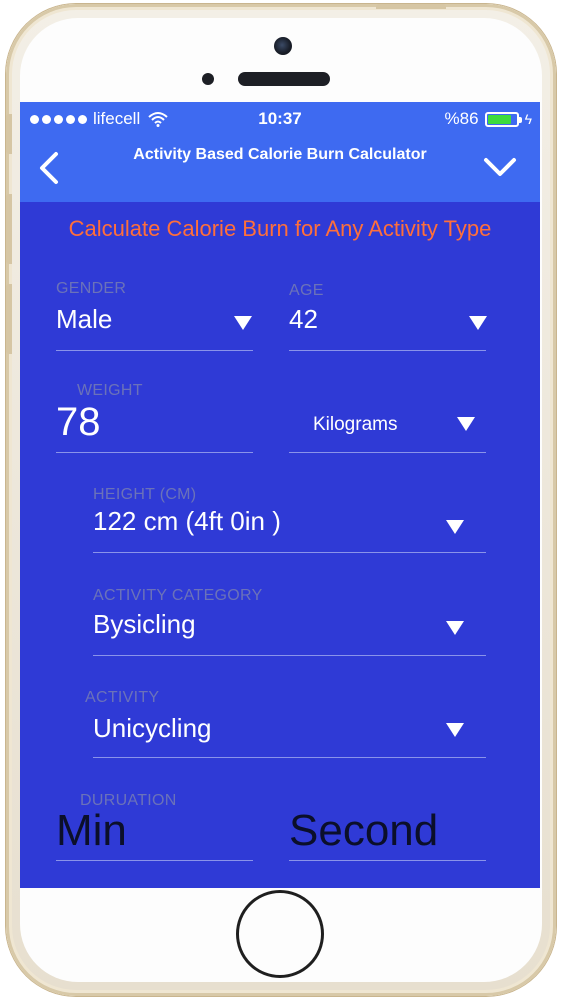  I want to click on activity-category-select: ACTIVITY CATEGORY Bysicling, so click(289, 622).